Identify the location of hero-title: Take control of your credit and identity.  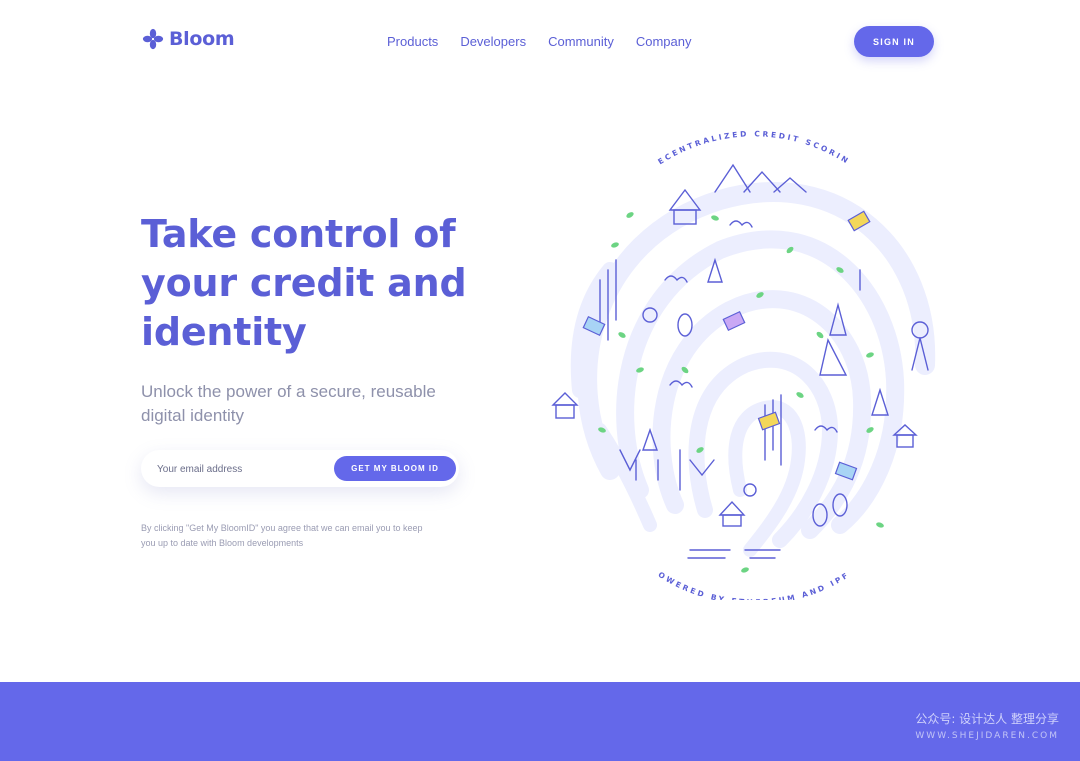
(306, 283).